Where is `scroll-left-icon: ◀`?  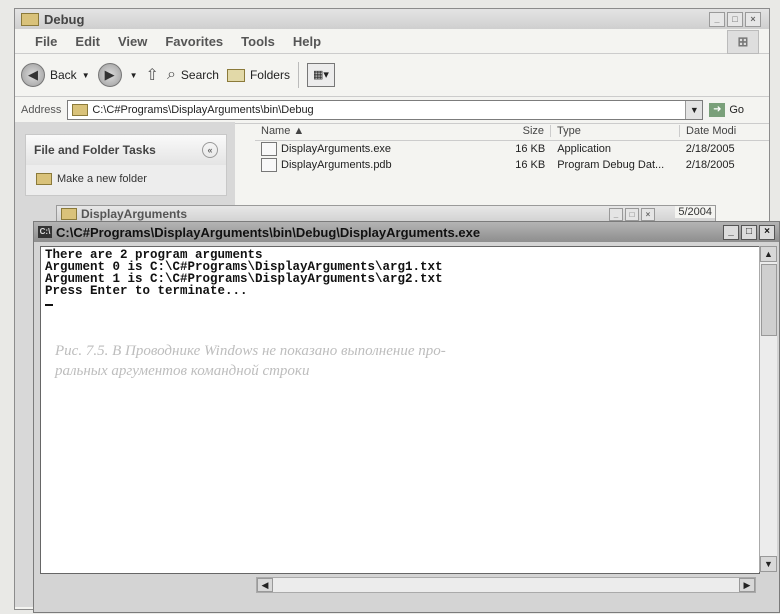 scroll-left-icon: ◀ is located at coordinates (265, 585).